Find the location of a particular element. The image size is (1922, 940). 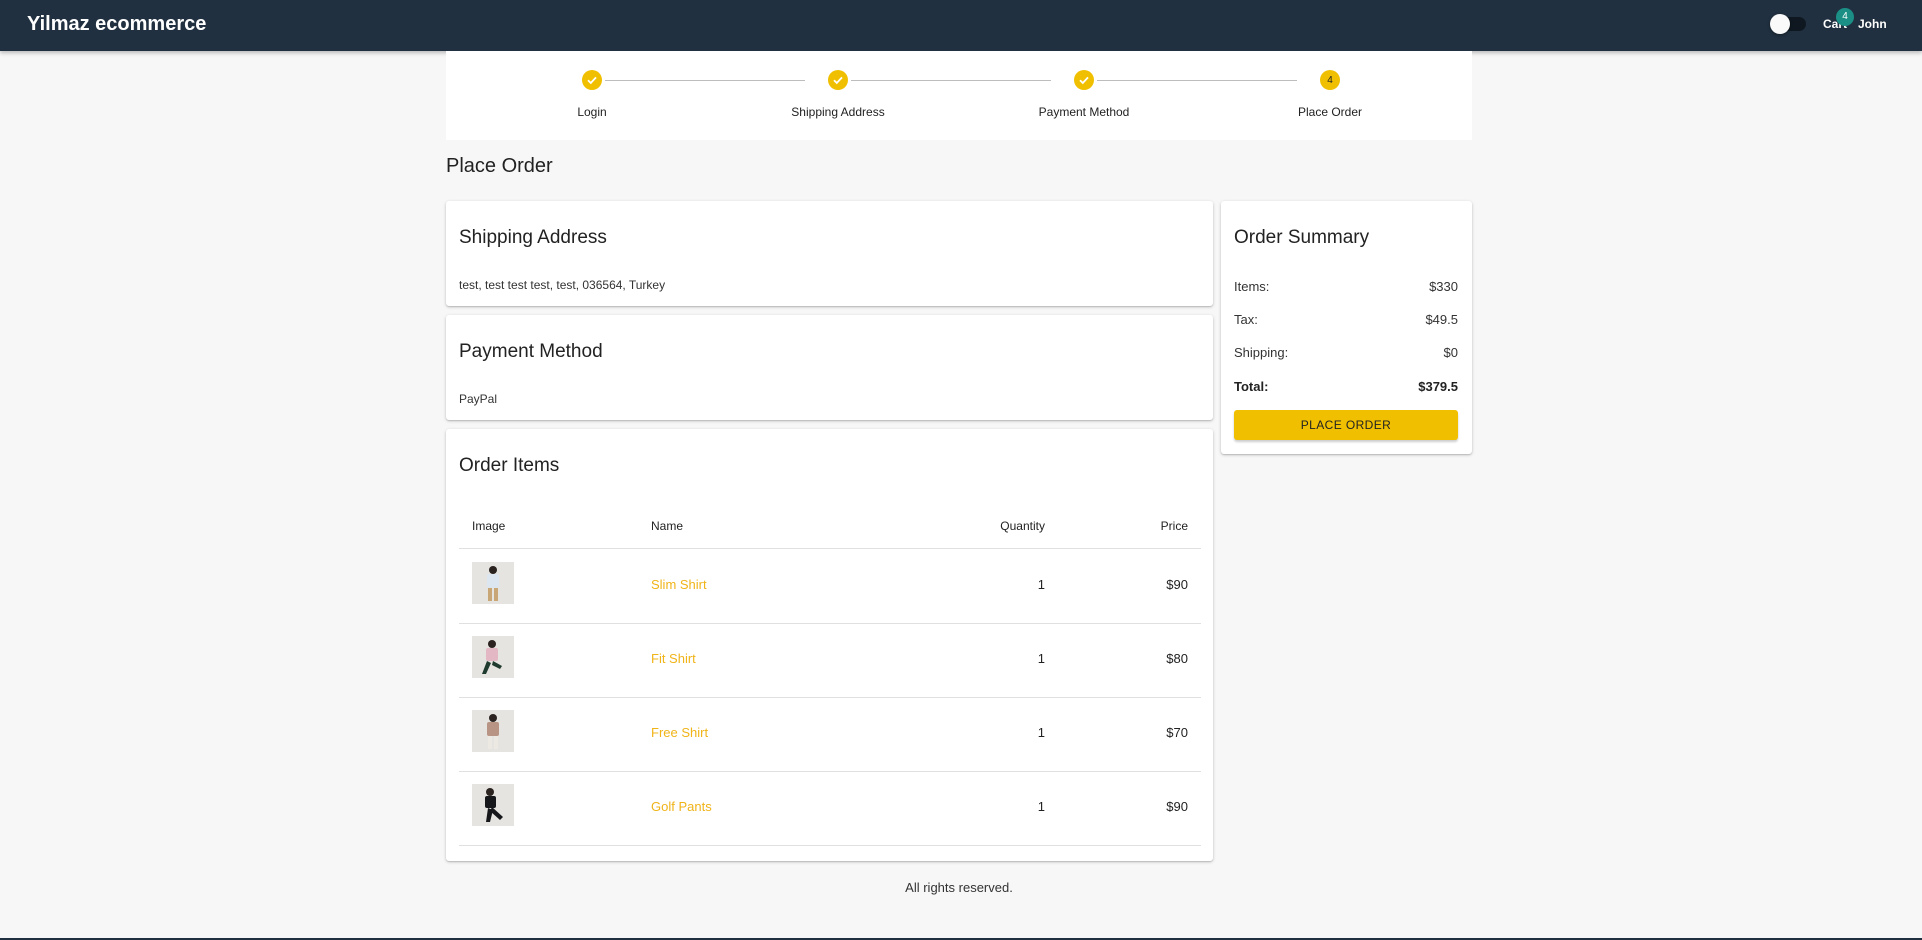

summary-value: $379.5 is located at coordinates (1438, 386).